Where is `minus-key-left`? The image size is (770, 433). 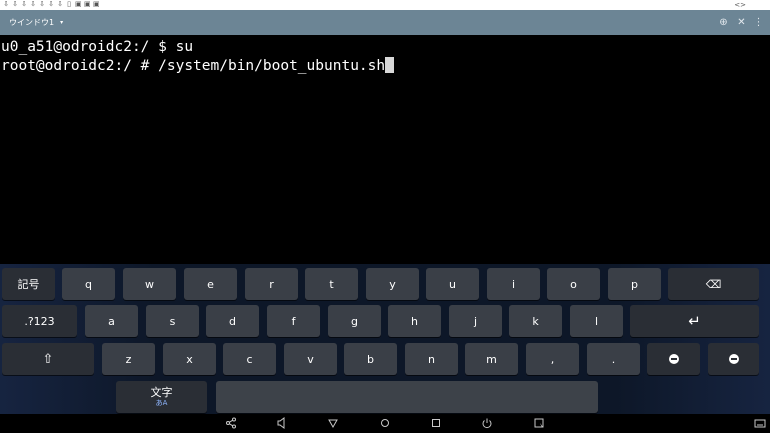
minus-key-left is located at coordinates (673, 359).